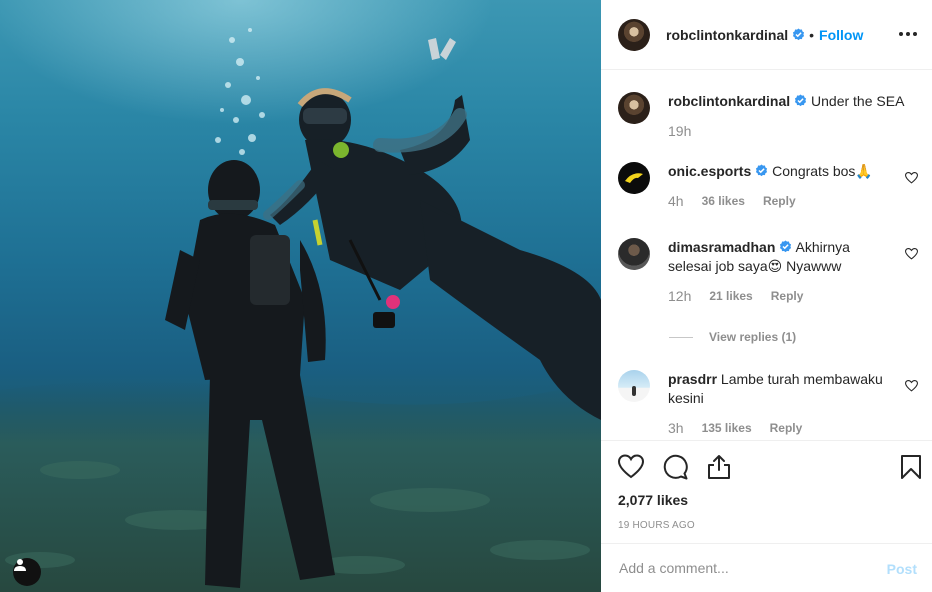  What do you see at coordinates (675, 467) in the screenshot?
I see `comment-icon` at bounding box center [675, 467].